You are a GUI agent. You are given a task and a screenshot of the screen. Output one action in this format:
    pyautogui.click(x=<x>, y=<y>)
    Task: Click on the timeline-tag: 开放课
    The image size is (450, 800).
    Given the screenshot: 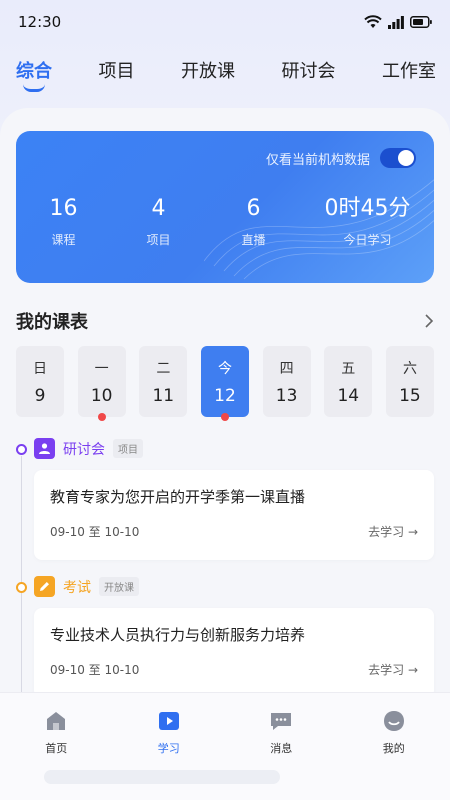 What is the action you would take?
    pyautogui.click(x=119, y=586)
    